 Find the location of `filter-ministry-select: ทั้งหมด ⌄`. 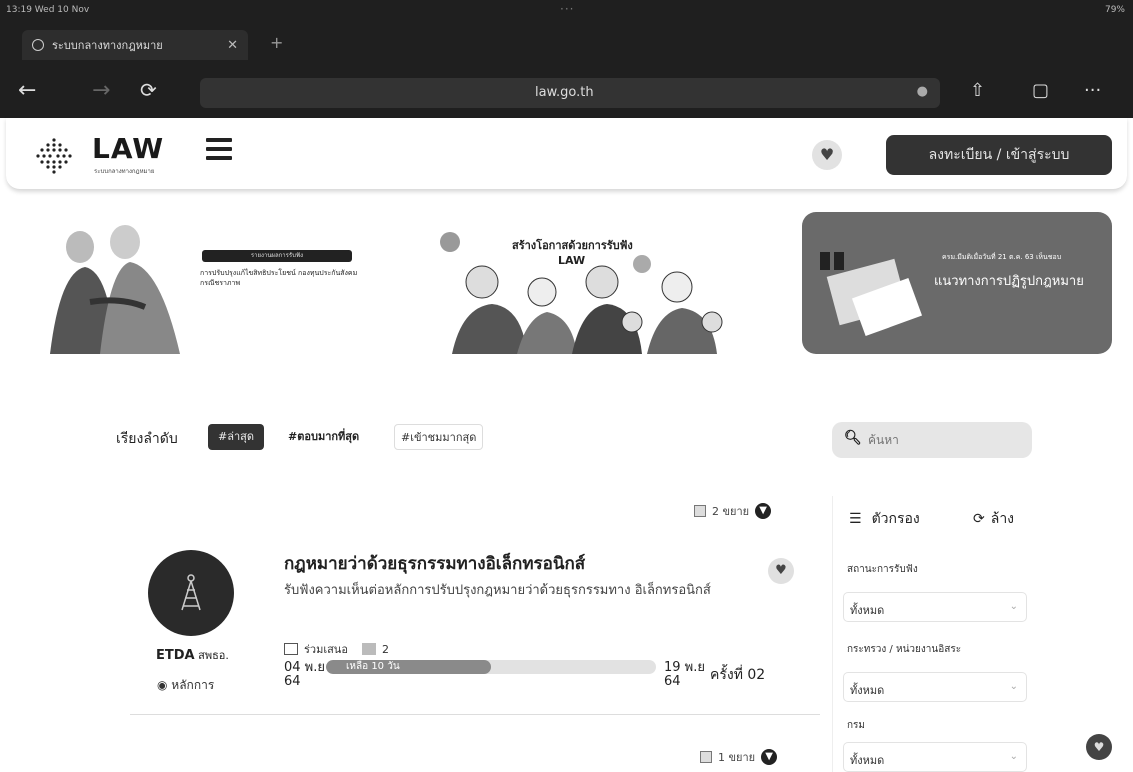

filter-ministry-select: ทั้งหมด ⌄ is located at coordinates (935, 687).